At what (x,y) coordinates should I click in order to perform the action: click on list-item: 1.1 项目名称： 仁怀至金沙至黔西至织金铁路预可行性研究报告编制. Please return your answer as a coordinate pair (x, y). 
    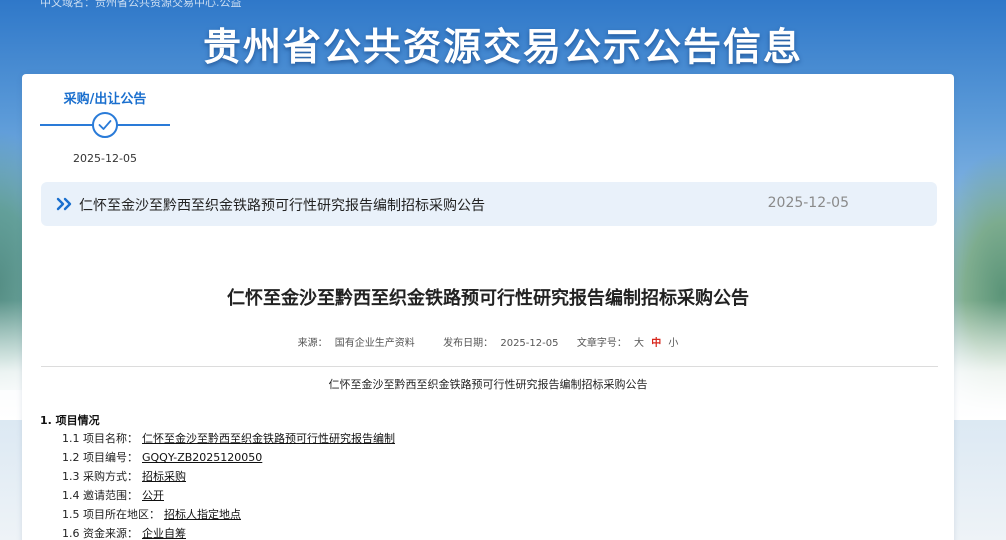
    Looking at the image, I should click on (228, 438).